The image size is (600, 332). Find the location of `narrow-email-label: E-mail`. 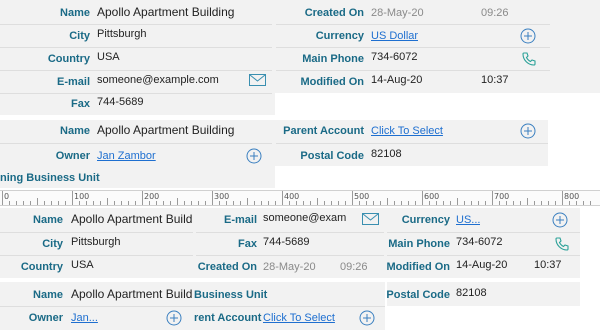

narrow-email-label: E-mail is located at coordinates (240, 220).